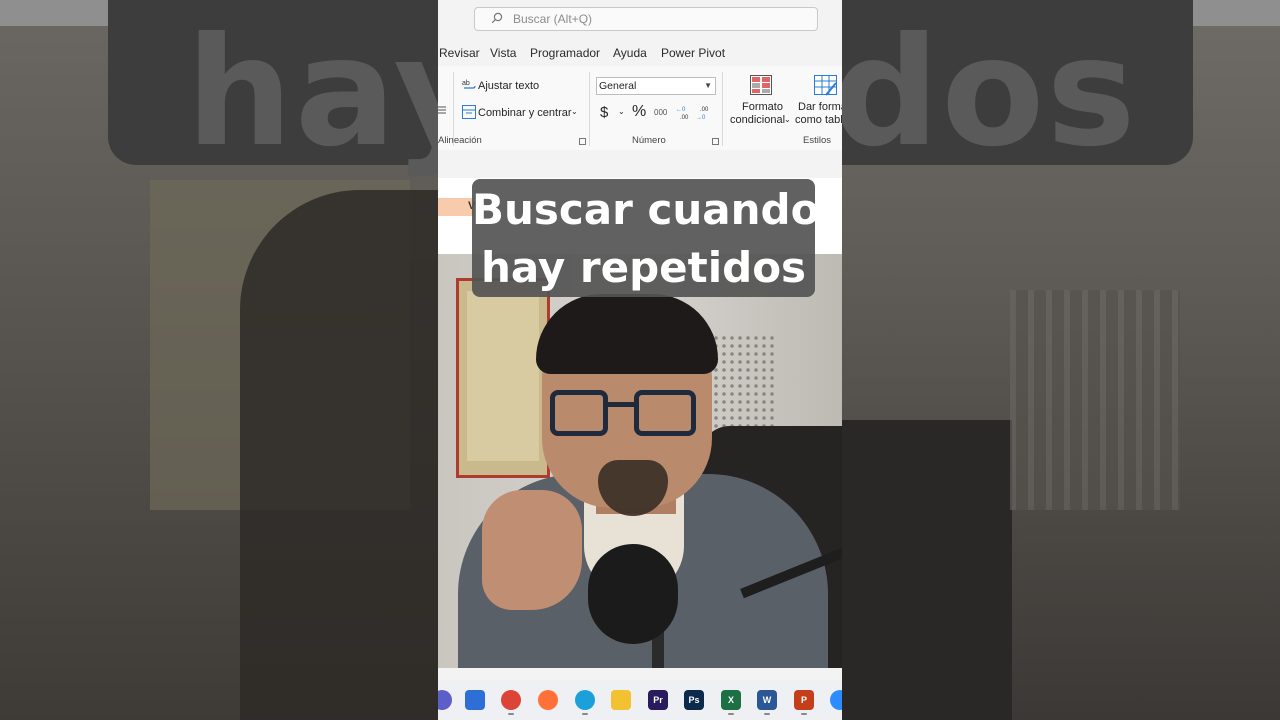  Describe the element at coordinates (836, 700) in the screenshot. I see `zoom-icon` at that location.